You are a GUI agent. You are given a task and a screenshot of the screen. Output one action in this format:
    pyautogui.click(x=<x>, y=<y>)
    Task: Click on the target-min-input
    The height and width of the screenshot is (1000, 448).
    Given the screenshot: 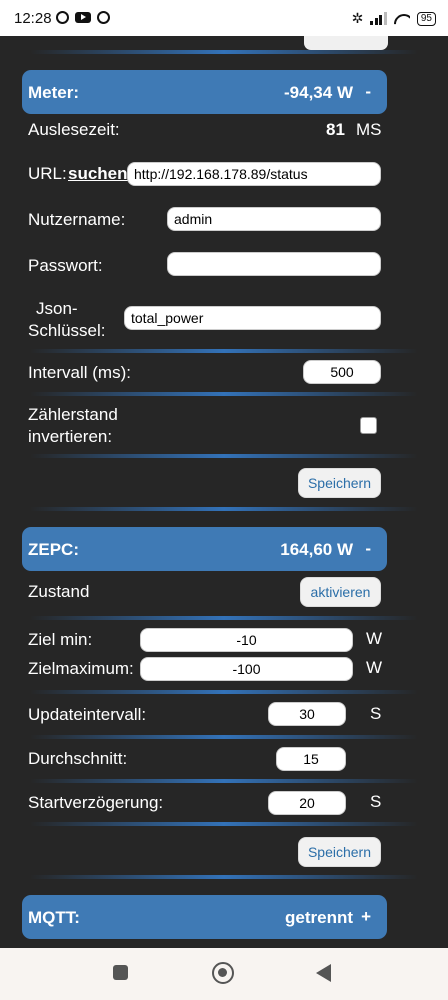 What is the action you would take?
    pyautogui.click(x=246, y=640)
    